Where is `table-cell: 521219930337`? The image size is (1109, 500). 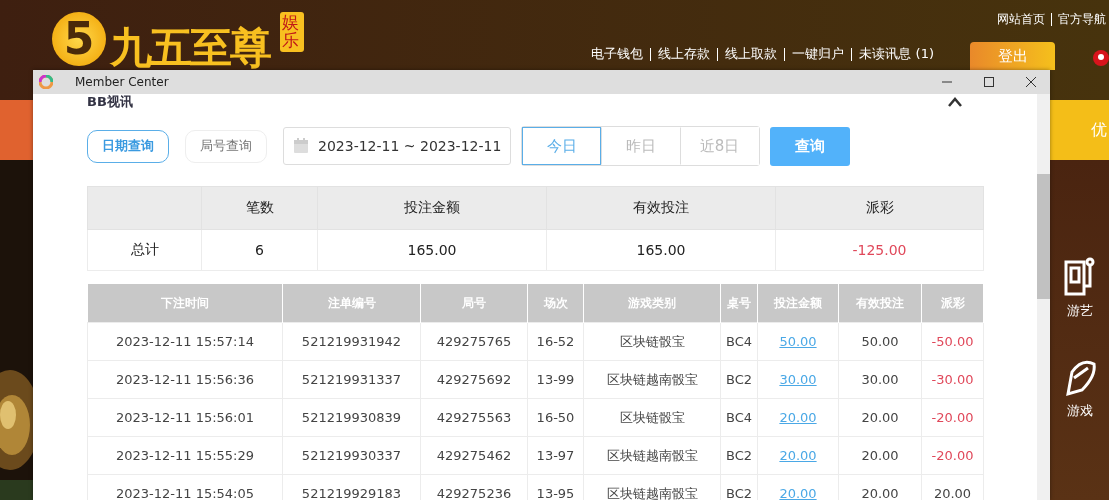 table-cell: 521219930337 is located at coordinates (351, 455).